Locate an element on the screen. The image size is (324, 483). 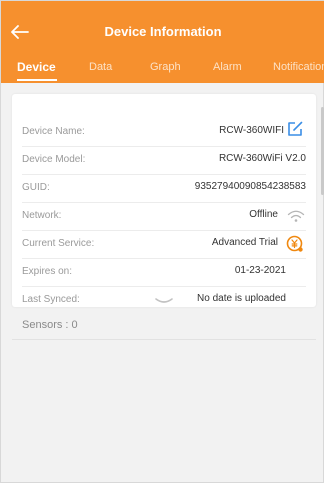
tab-data: Data is located at coordinates (100, 67).